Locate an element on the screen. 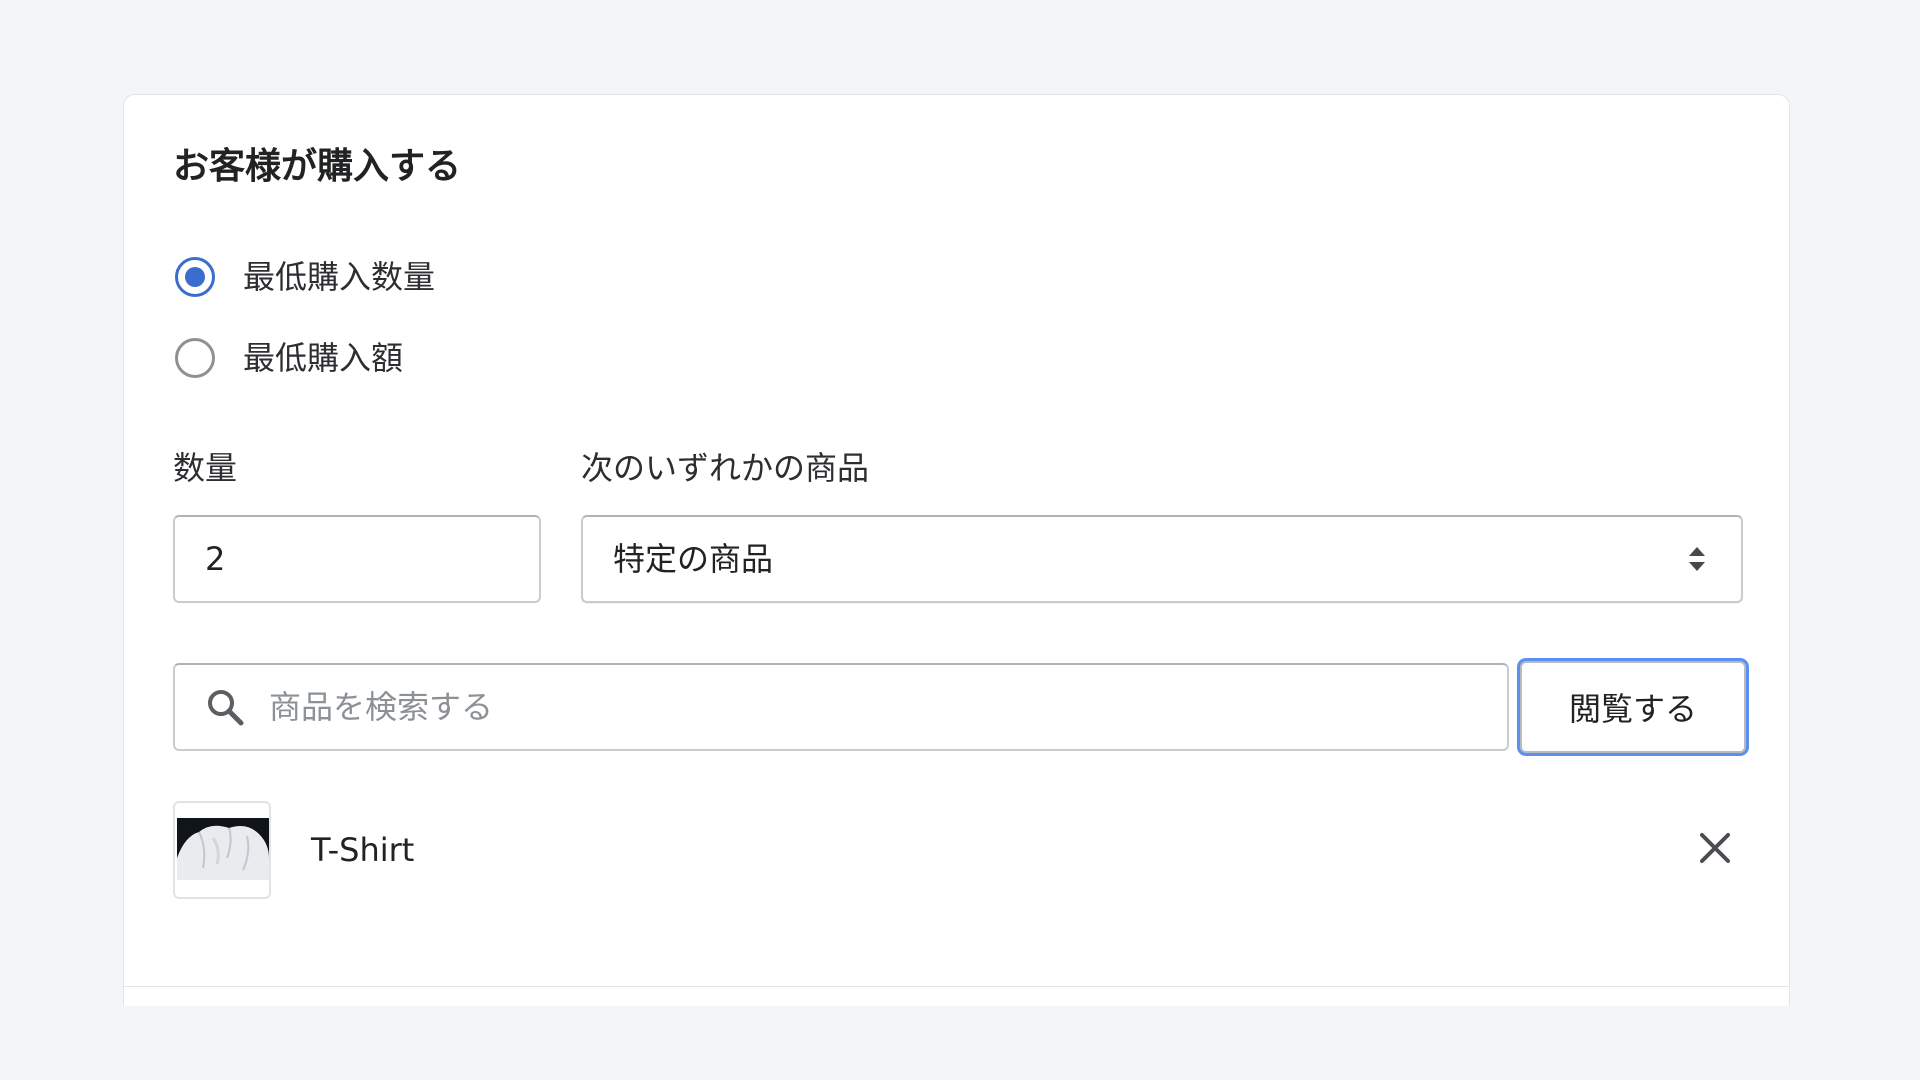 The image size is (1920, 1080). radio-min-amount: 最低購入額 is located at coordinates (289, 358).